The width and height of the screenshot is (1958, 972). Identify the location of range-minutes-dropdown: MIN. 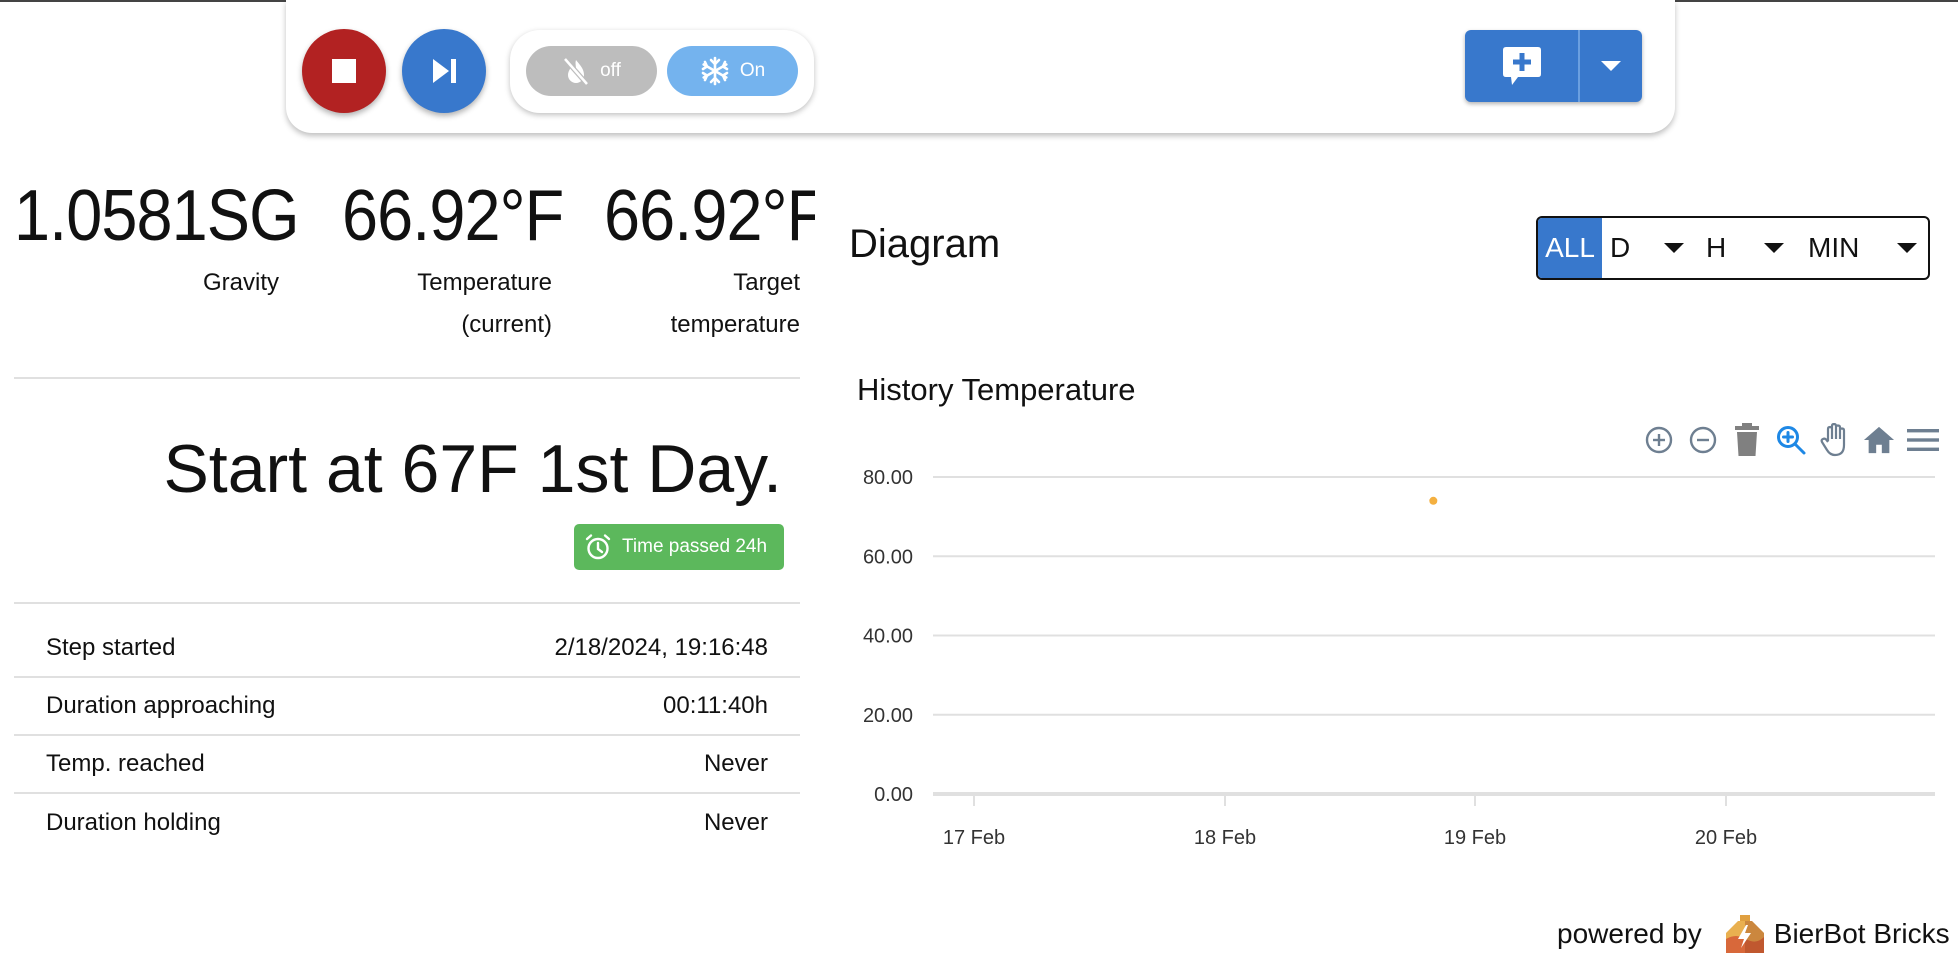
(1858, 248).